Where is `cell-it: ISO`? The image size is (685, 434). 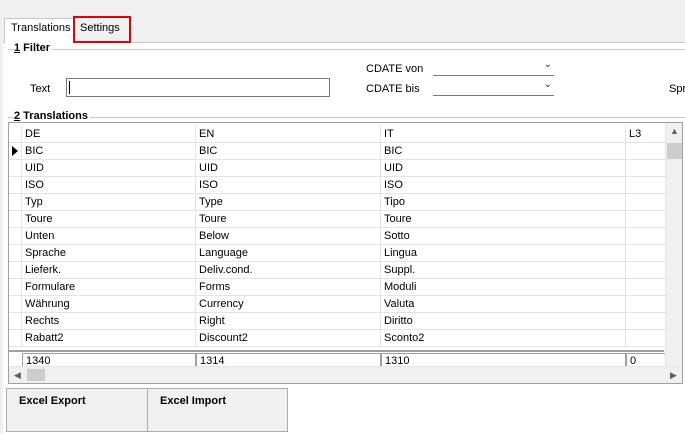
cell-it: ISO is located at coordinates (503, 185).